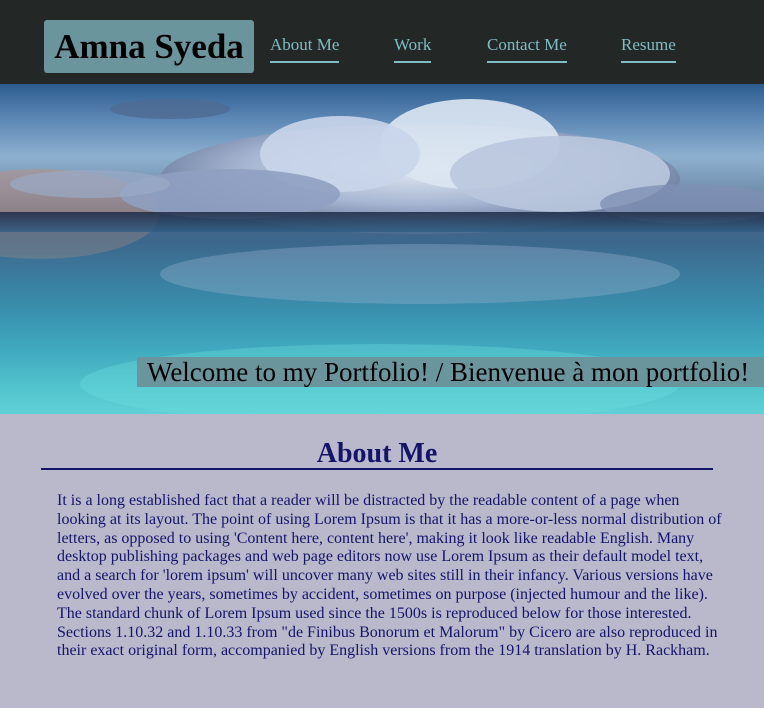 The height and width of the screenshot is (708, 764). I want to click on heading-divider, so click(377, 469).